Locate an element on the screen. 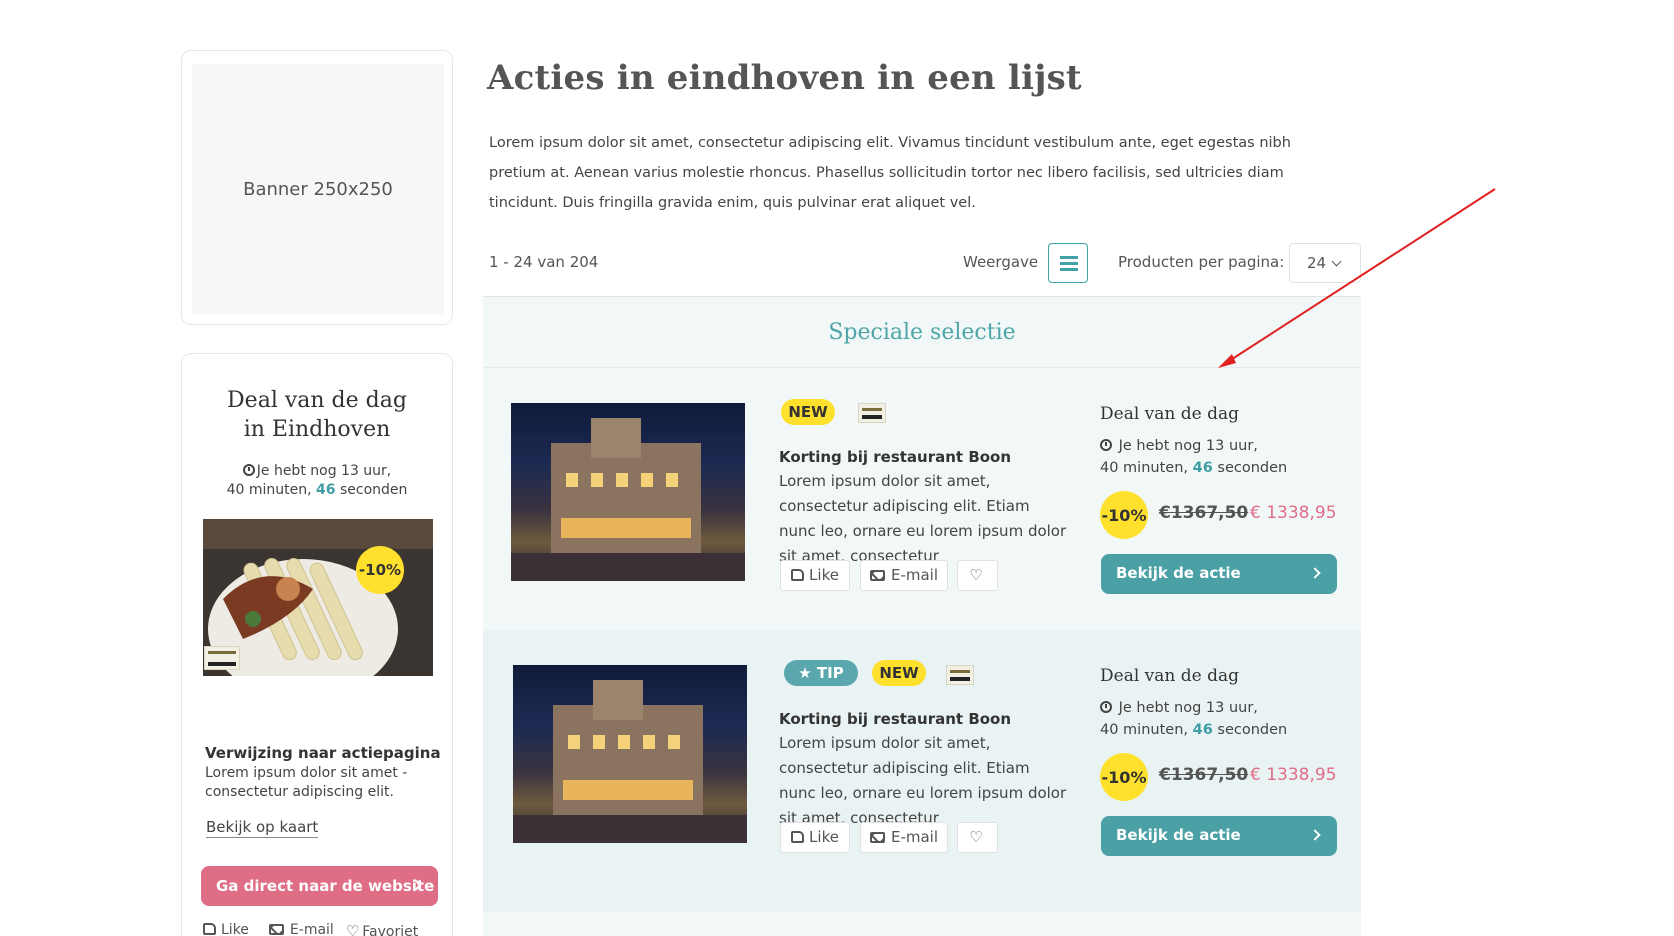 This screenshot has height=936, width=1674. website-button-label: Ga direct naar de website is located at coordinates (325, 886).